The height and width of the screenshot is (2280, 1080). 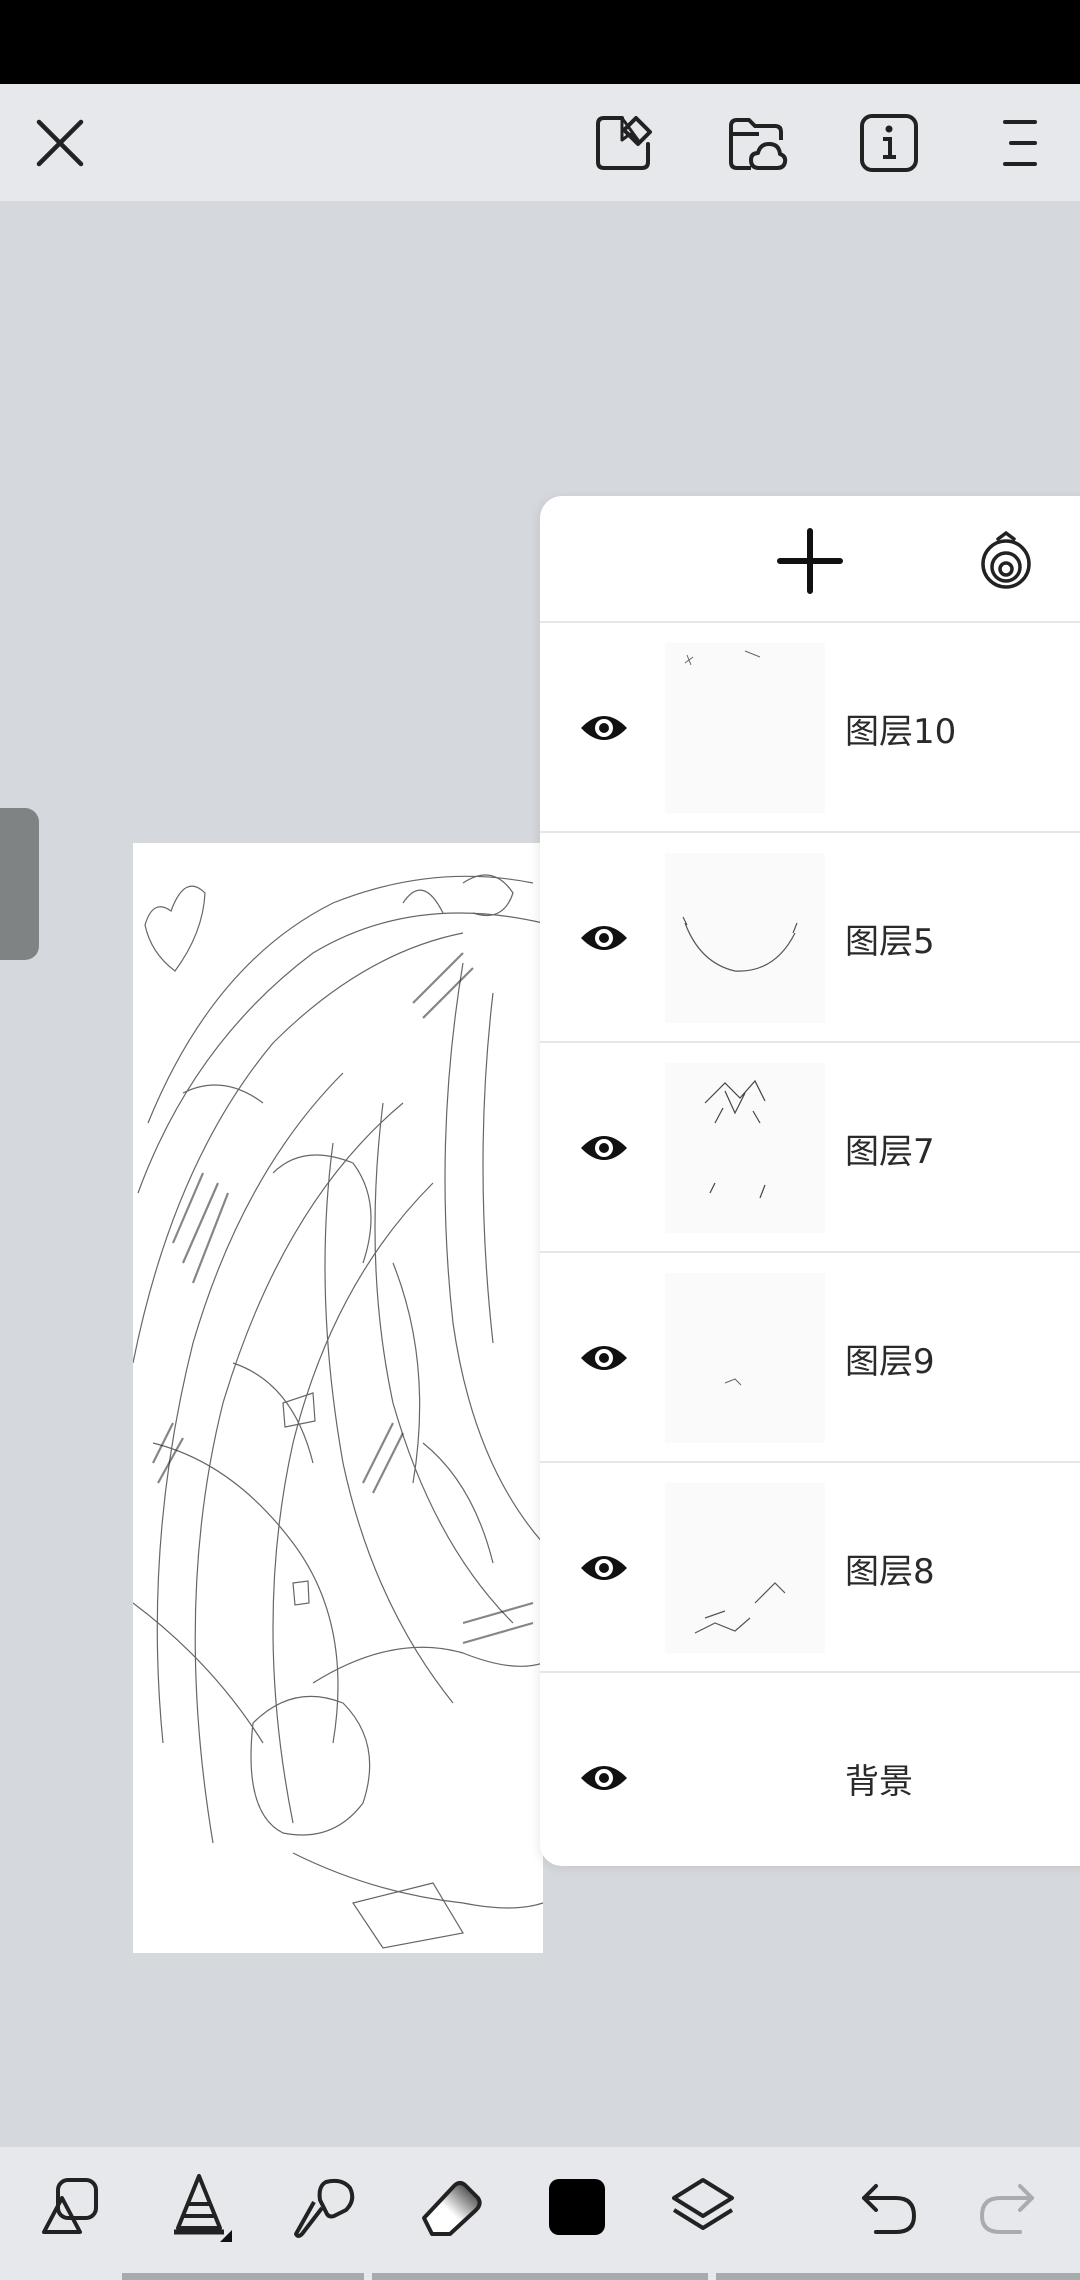 What do you see at coordinates (70, 2206) in the screenshot?
I see `shapes-icon` at bounding box center [70, 2206].